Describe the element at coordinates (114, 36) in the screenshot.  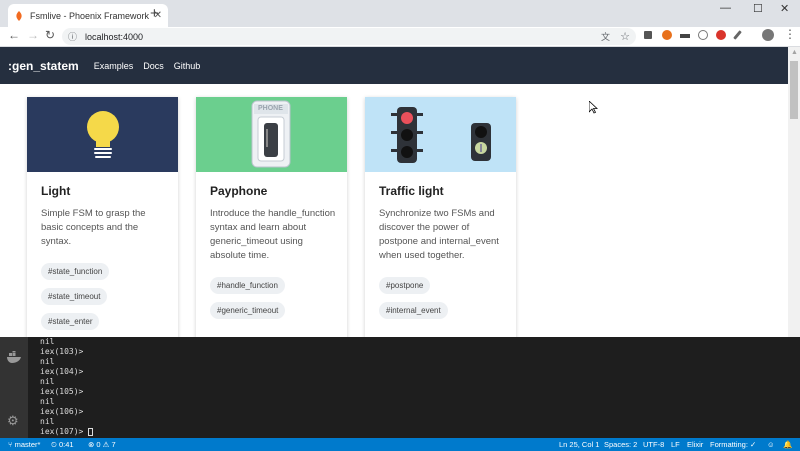
I see `url-text: localhost:4000` at that location.